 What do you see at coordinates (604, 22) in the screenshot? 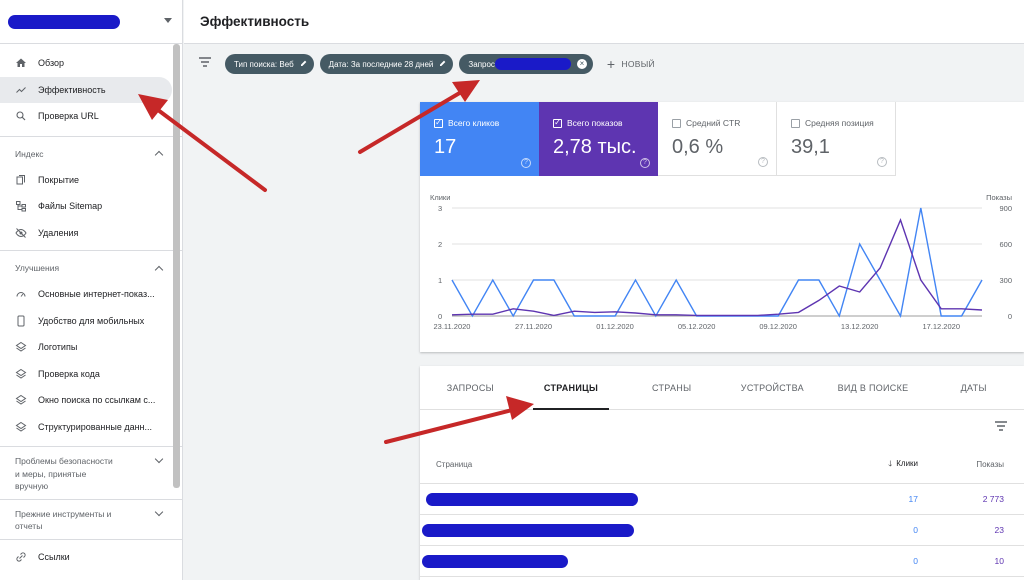
I see `header-bar: Эффективность` at bounding box center [604, 22].